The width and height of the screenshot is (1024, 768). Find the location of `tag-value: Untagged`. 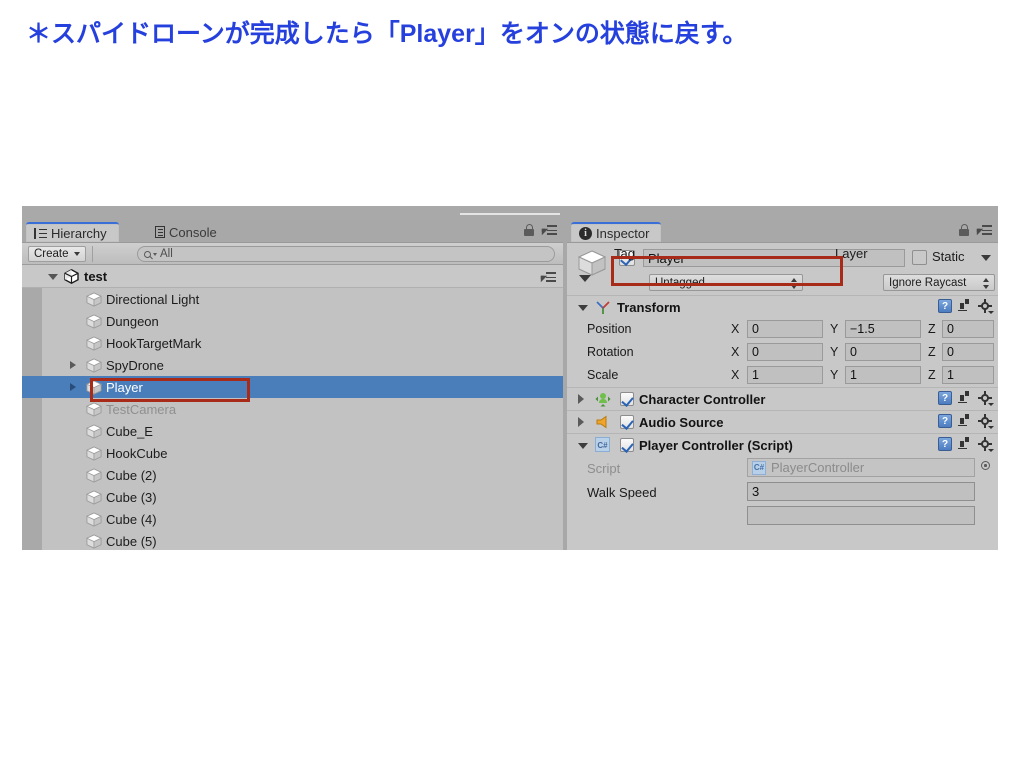

tag-value: Untagged is located at coordinates (680, 282).